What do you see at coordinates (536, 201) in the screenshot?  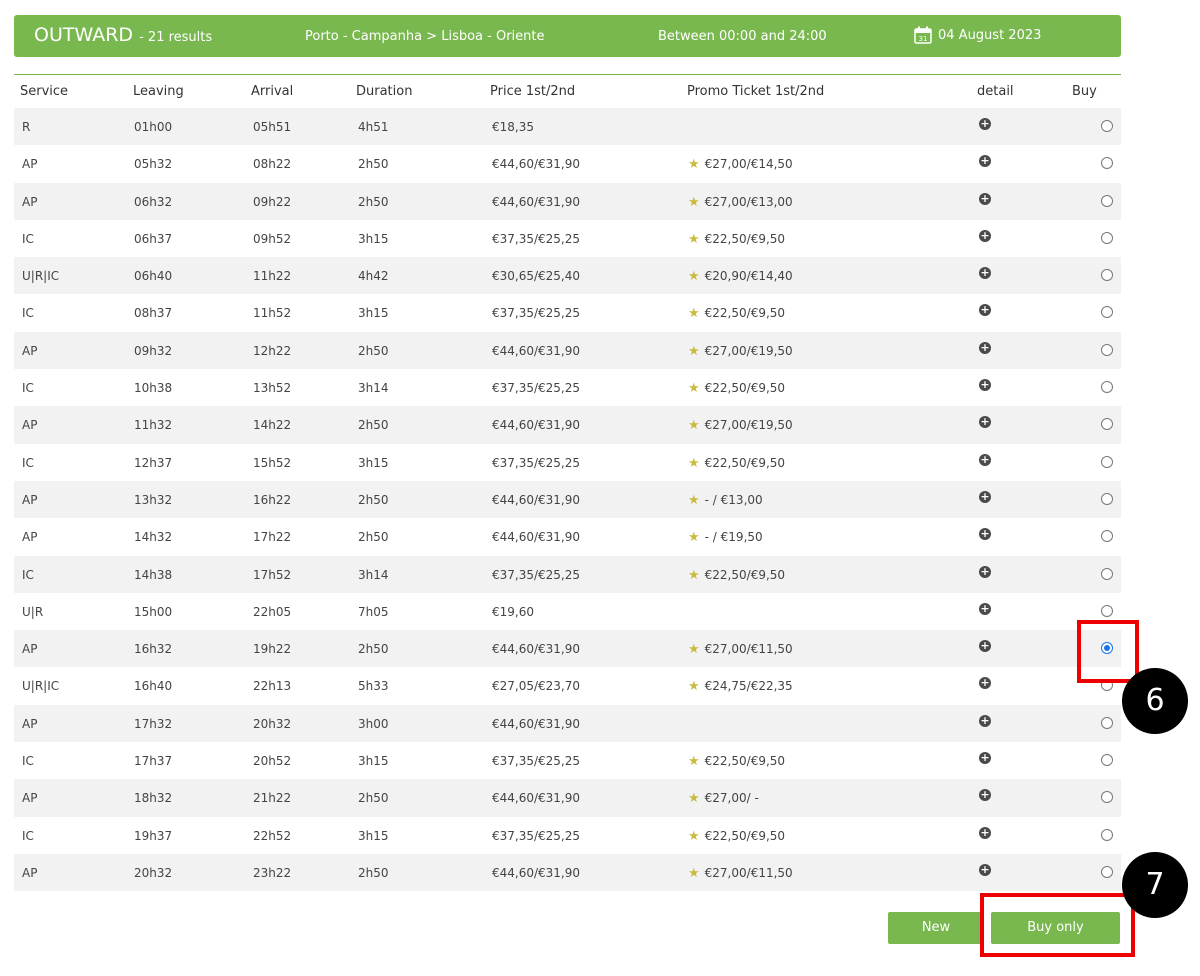 I see `cell-price: €44,60/€31,90` at bounding box center [536, 201].